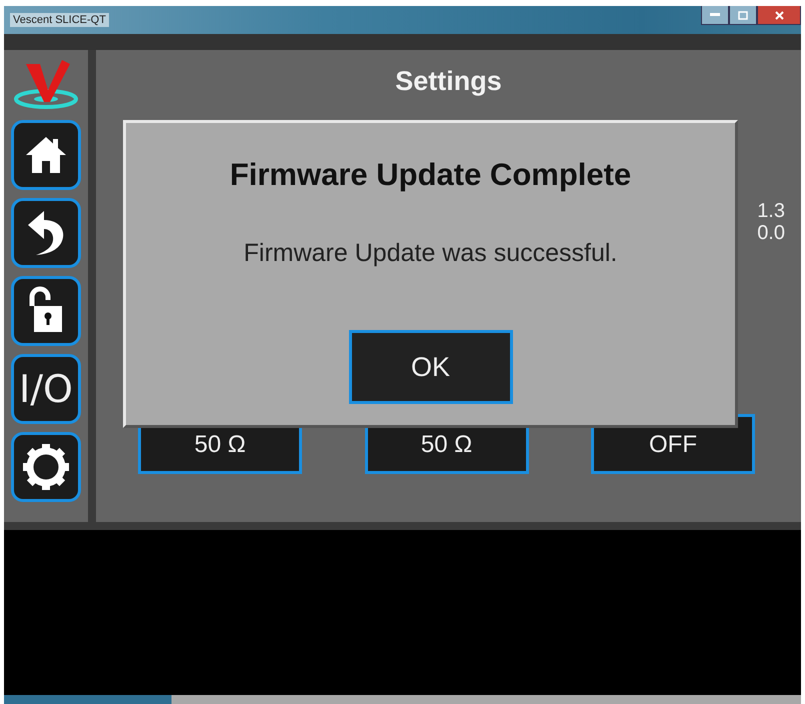 The width and height of the screenshot is (805, 704). I want to click on settings-button, so click(46, 467).